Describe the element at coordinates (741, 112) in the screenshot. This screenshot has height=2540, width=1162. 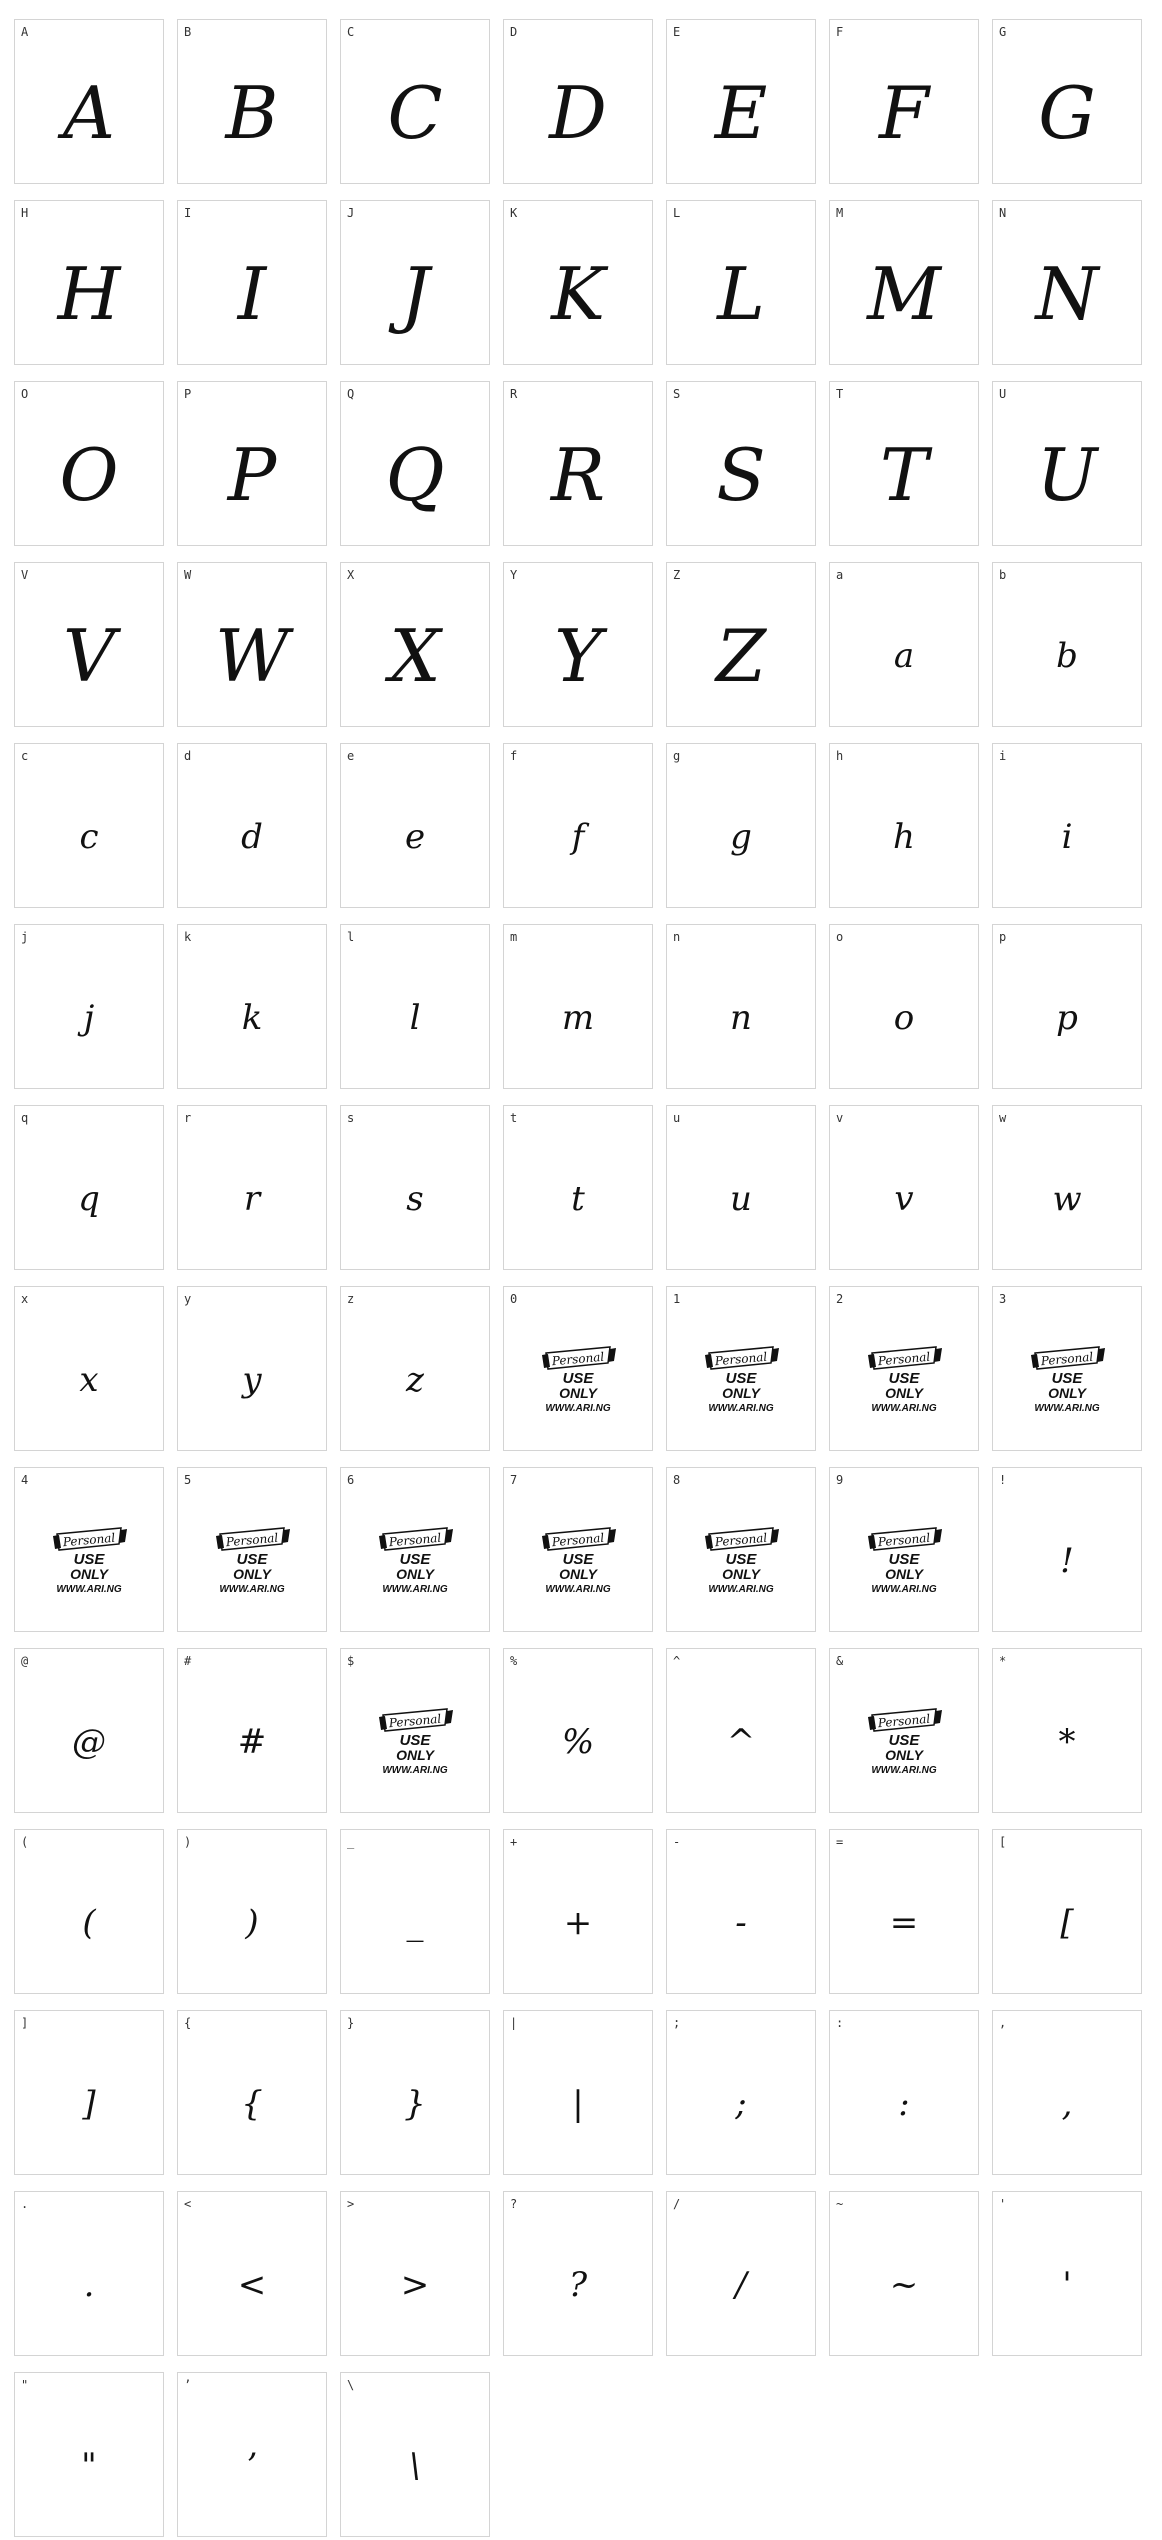
I see `glyph-preview: E` at that location.